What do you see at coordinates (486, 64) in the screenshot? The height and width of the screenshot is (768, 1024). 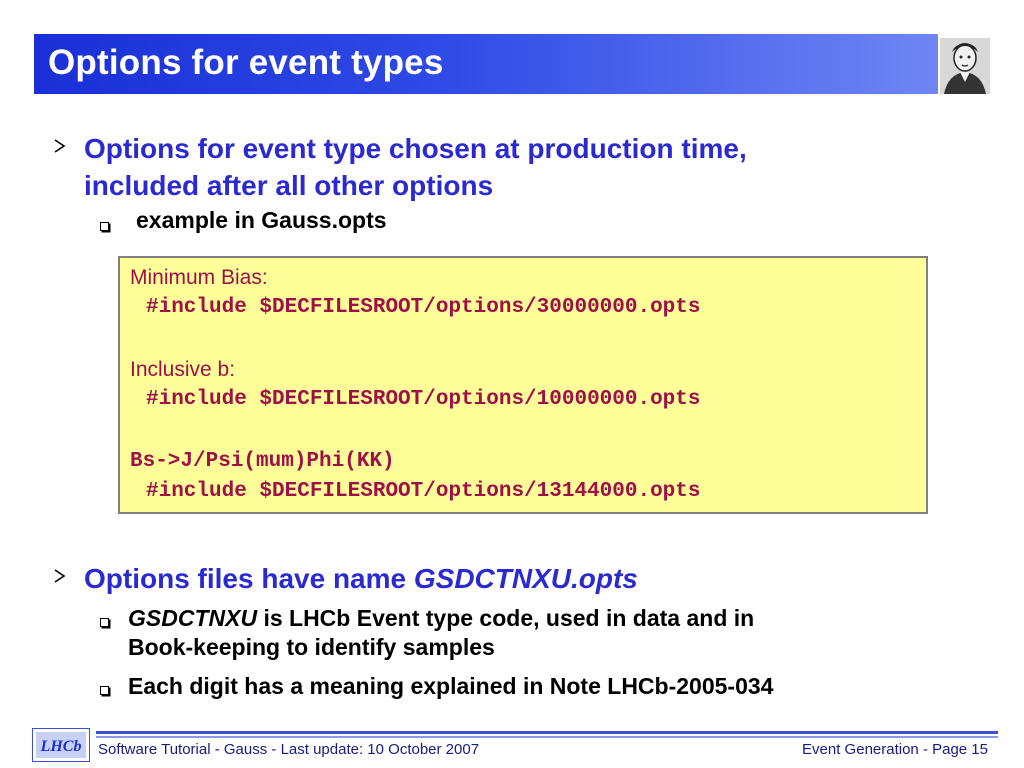 I see `title-bar: Options for event types` at bounding box center [486, 64].